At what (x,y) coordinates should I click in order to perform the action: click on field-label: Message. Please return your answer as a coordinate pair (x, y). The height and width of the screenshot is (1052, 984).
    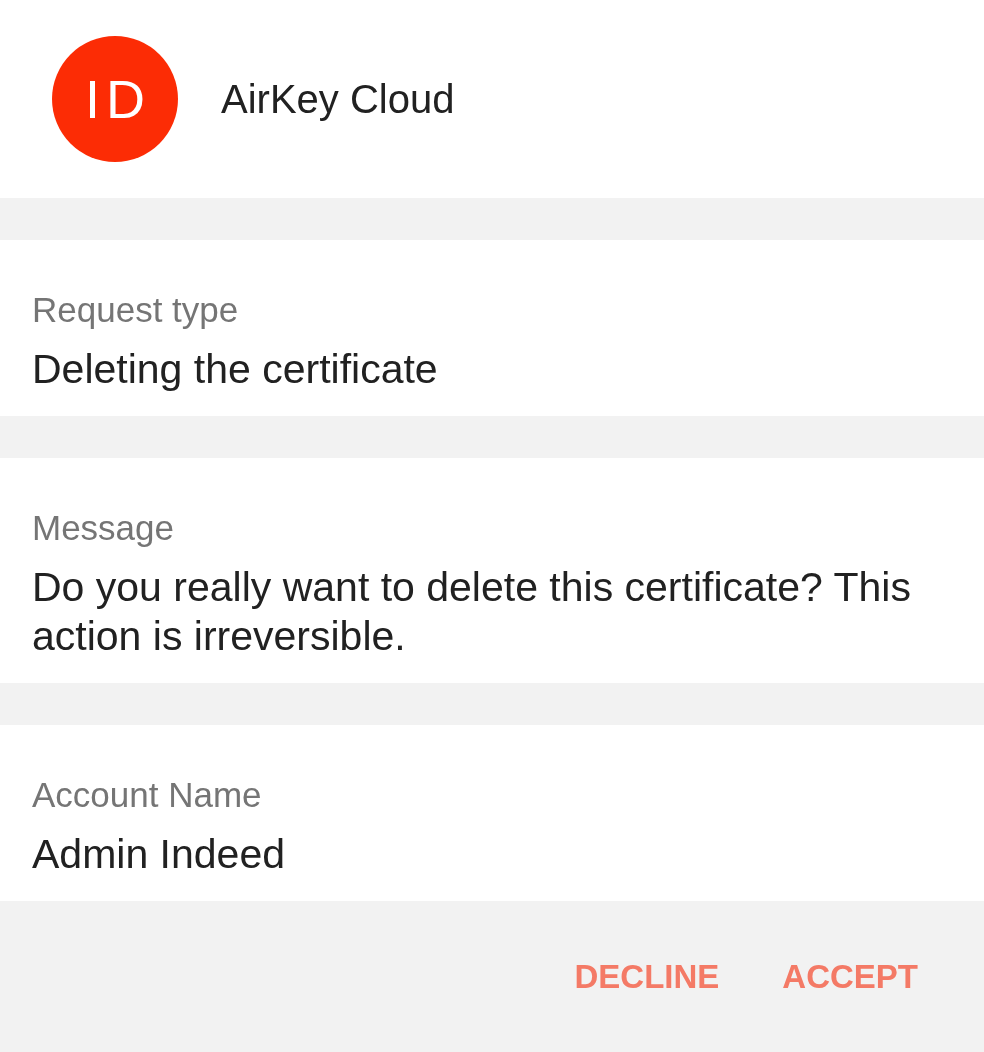
    Looking at the image, I should click on (104, 528).